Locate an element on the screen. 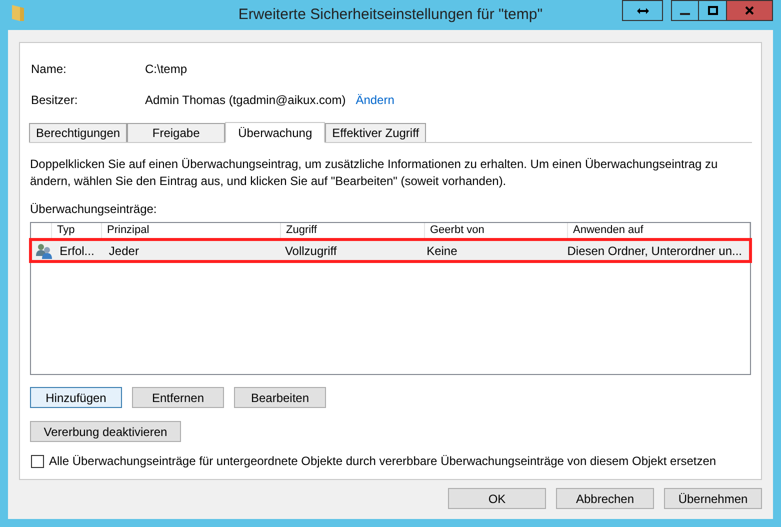 This screenshot has width=781, height=527. dialog-button: OK is located at coordinates (497, 498).